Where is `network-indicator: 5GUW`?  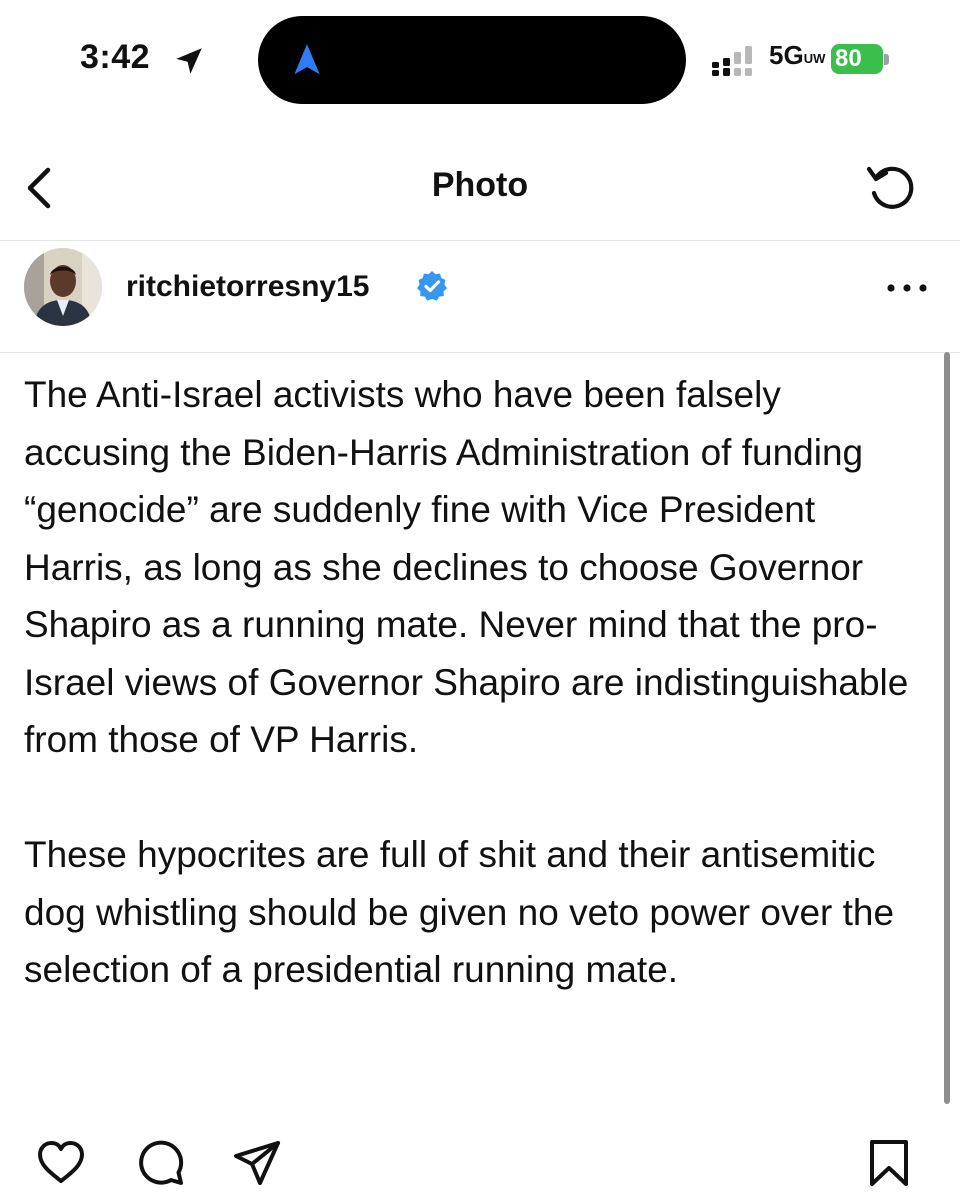
network-indicator: 5GUW is located at coordinates (797, 55).